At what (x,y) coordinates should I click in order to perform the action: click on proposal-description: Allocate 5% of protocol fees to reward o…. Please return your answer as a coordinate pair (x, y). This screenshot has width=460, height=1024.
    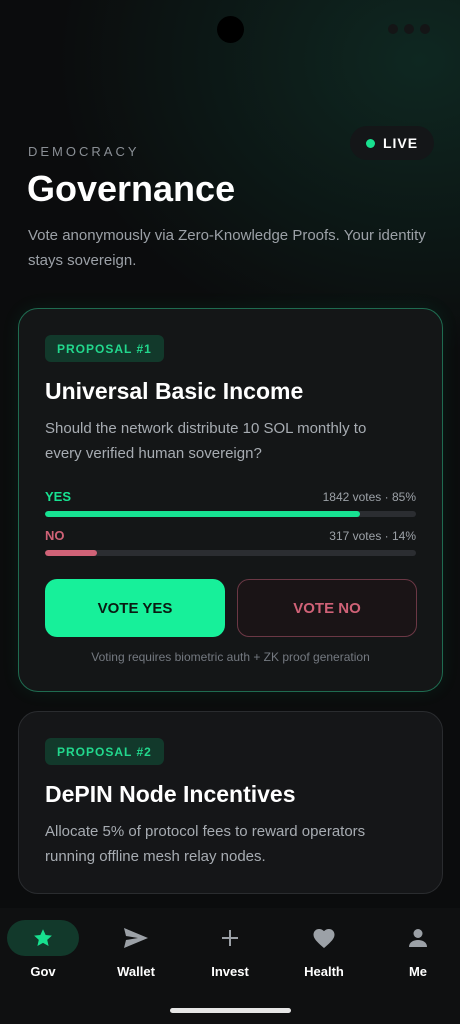
    Looking at the image, I should click on (205, 844).